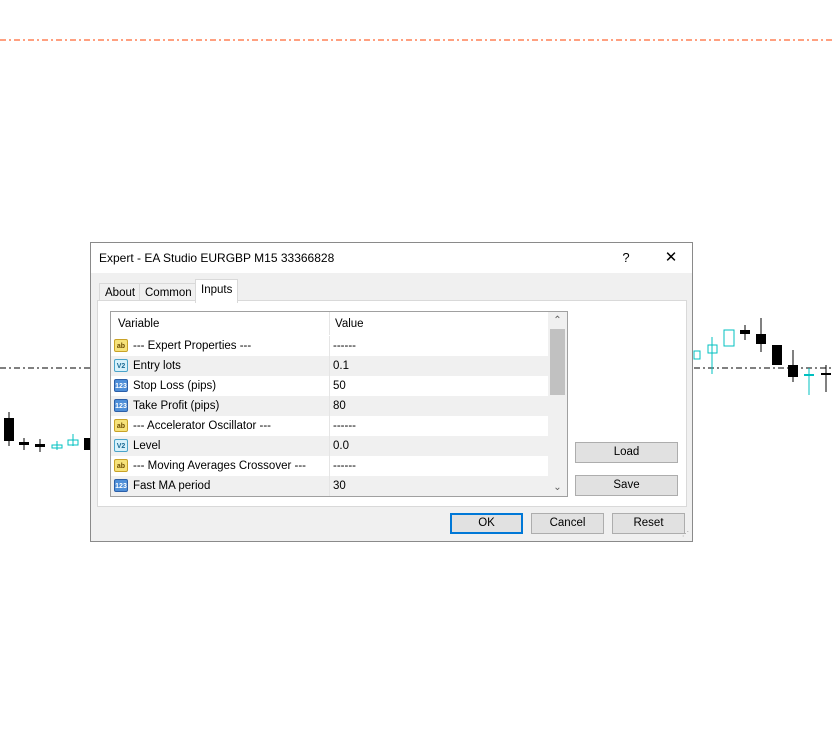  I want to click on variable-value: 0.0, so click(341, 446).